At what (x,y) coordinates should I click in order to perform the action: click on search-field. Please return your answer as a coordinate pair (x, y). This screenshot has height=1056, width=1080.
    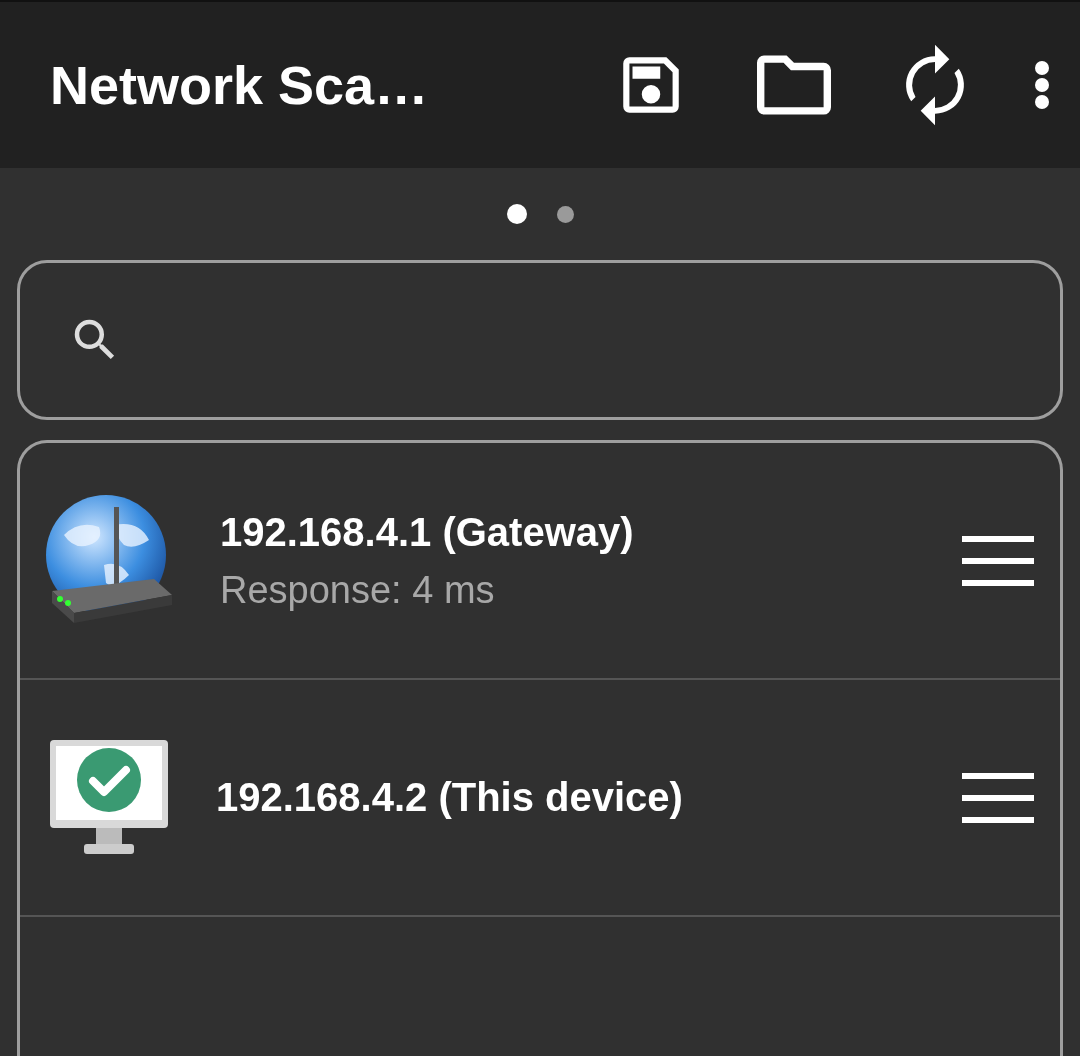
    Looking at the image, I should click on (540, 340).